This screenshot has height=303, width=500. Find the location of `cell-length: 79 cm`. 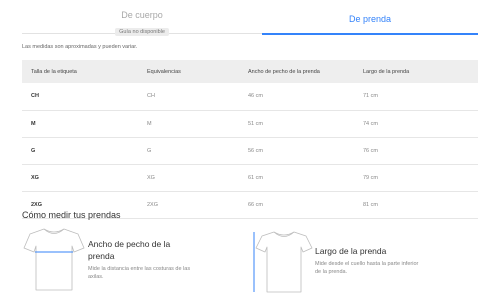

cell-length: 79 cm is located at coordinates (420, 178).